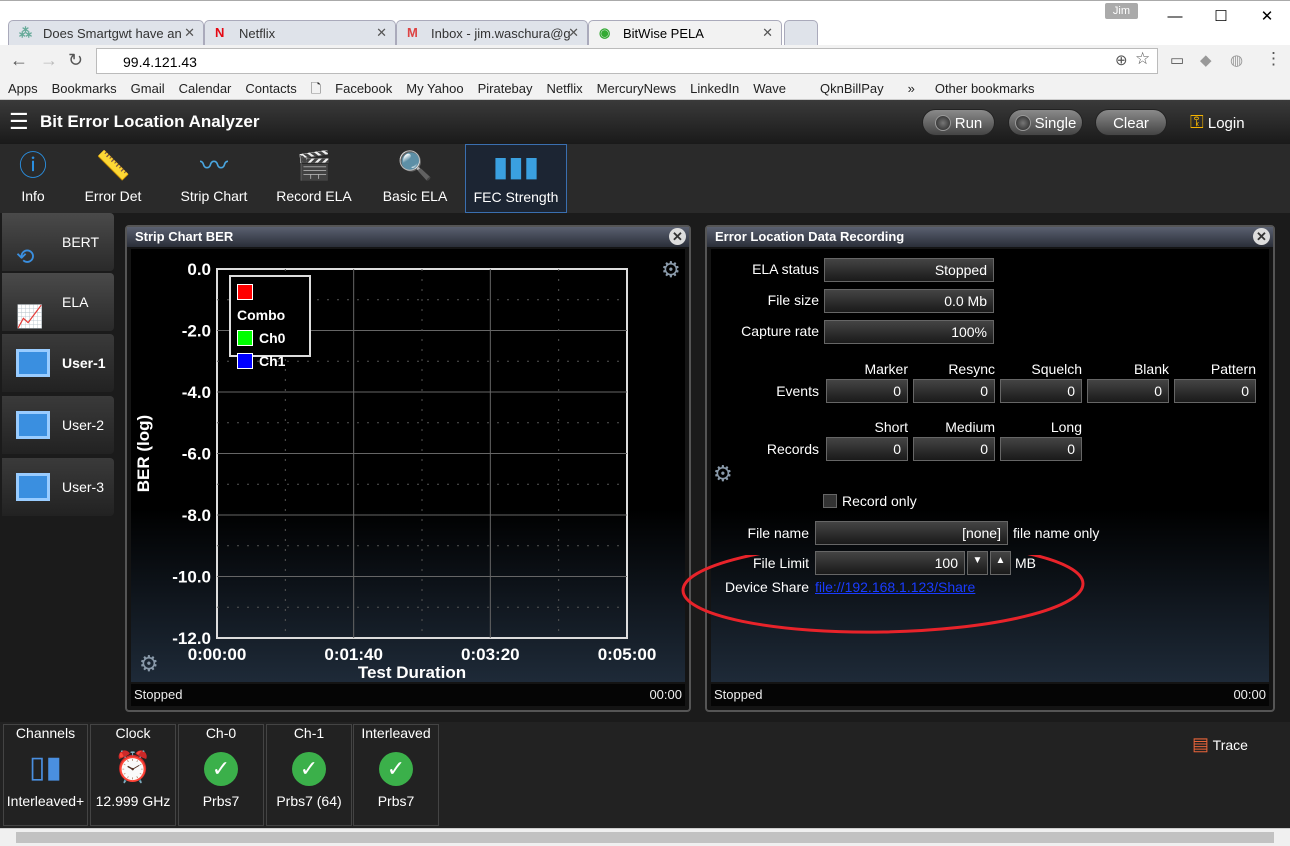  Describe the element at coordinates (309, 768) in the screenshot. I see `check-icon: ✓` at that location.